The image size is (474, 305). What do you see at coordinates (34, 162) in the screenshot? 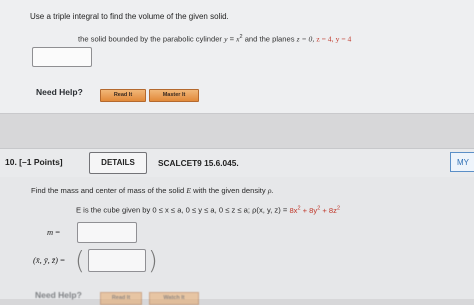
I see `question-number-points: 10. [–1 Points]` at bounding box center [34, 162].